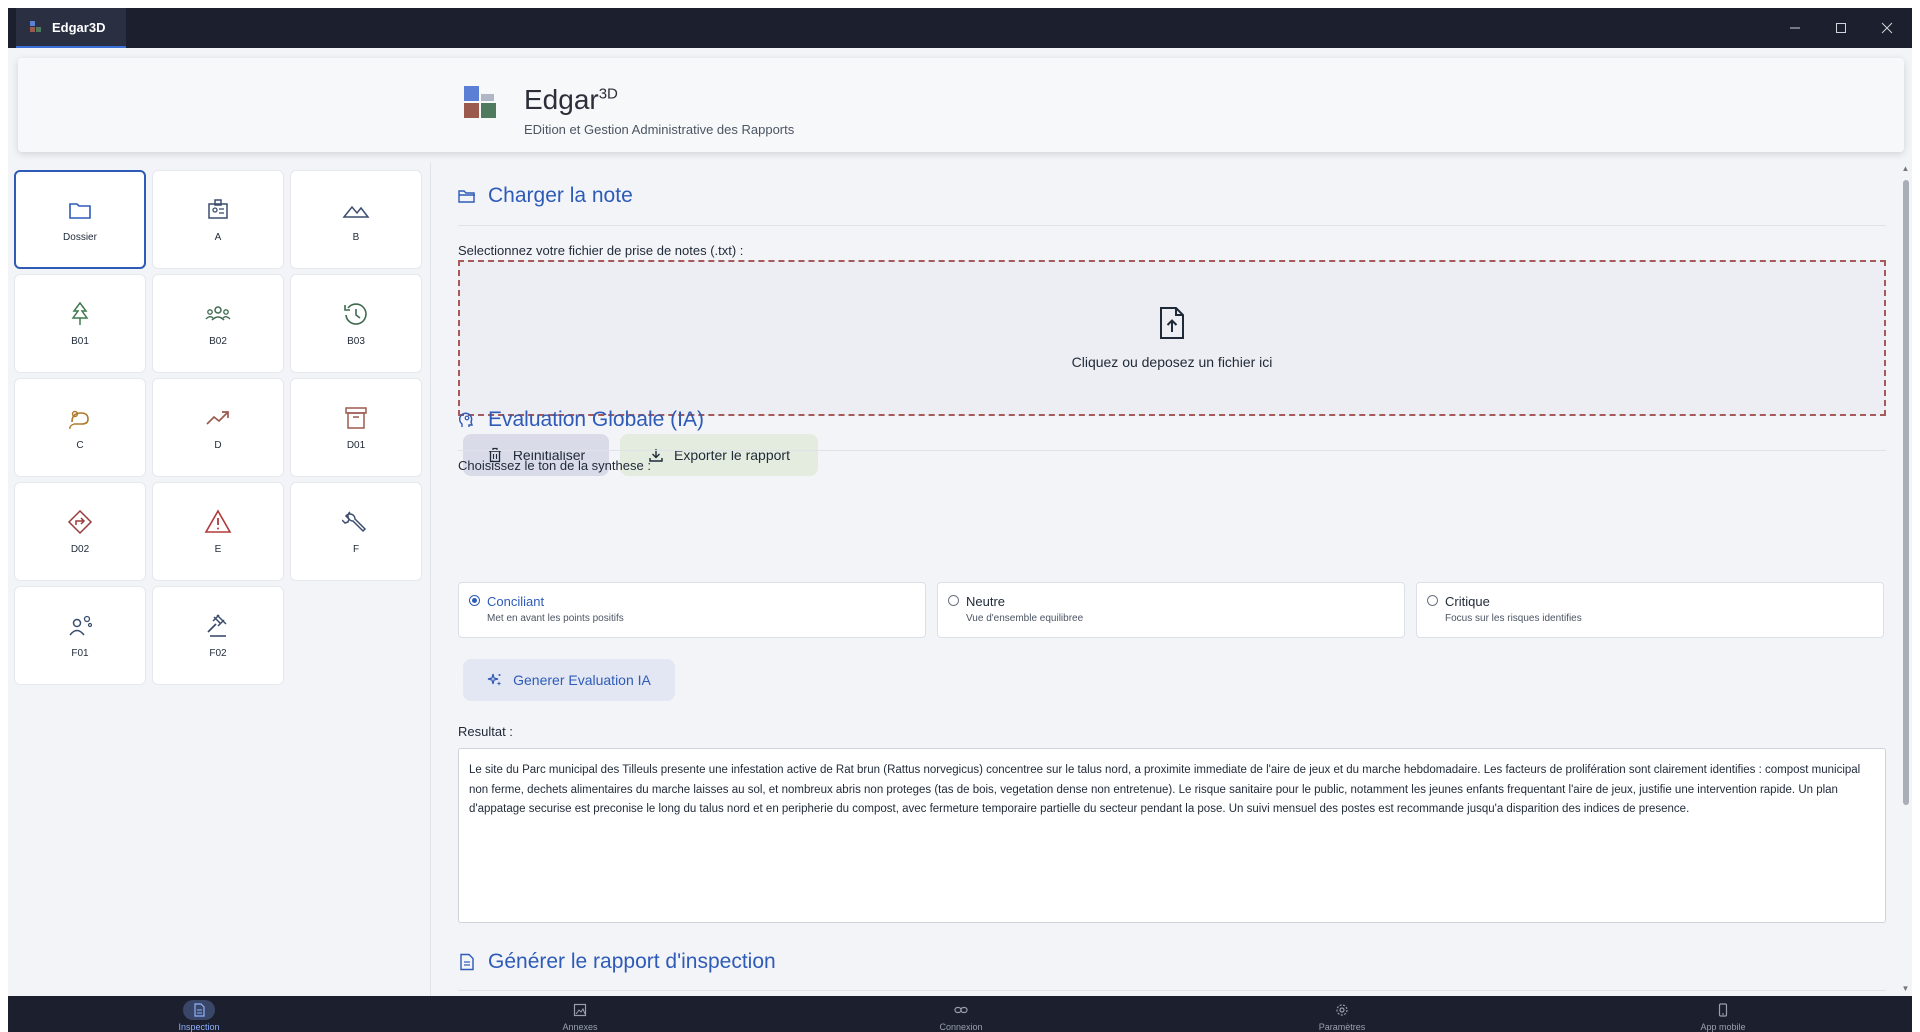 This screenshot has height=1032, width=1920. What do you see at coordinates (354, 522) in the screenshot?
I see `wrench-icon` at bounding box center [354, 522].